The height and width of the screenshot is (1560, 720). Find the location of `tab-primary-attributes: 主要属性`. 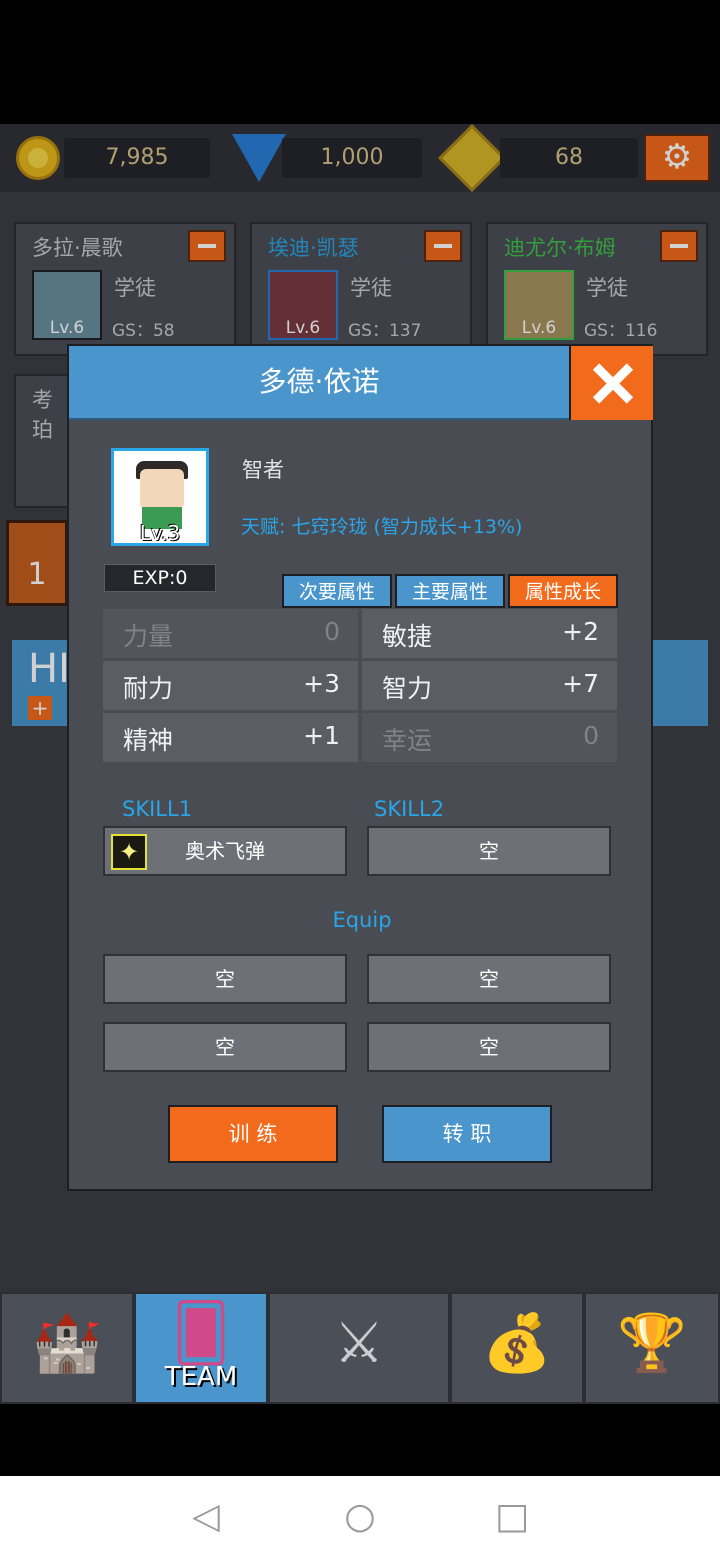

tab-primary-attributes: 主要属性 is located at coordinates (450, 591).